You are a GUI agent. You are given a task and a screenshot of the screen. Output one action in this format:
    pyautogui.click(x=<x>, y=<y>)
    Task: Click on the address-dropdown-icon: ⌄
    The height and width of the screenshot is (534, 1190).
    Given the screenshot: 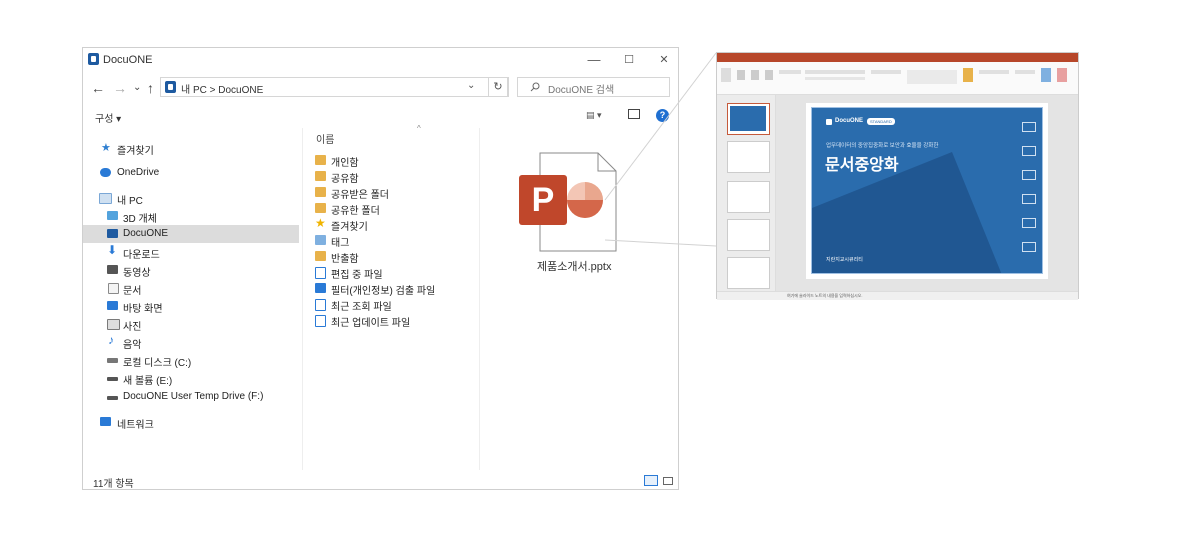 What is the action you would take?
    pyautogui.click(x=471, y=85)
    